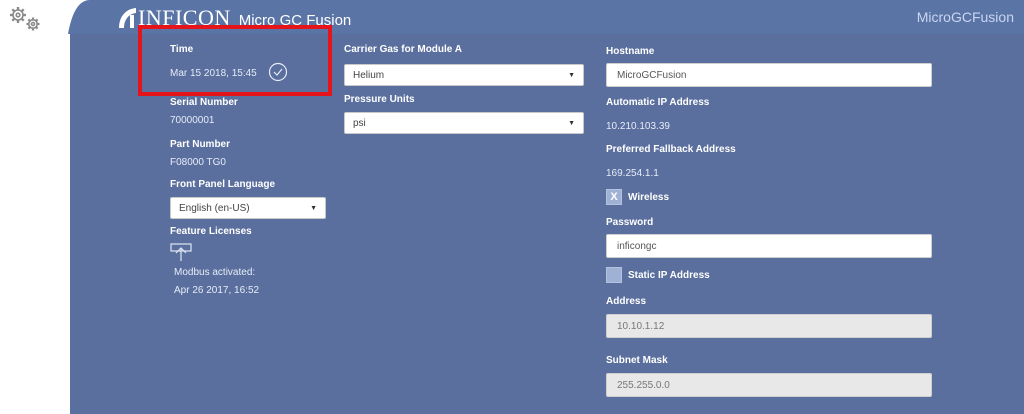 The width and height of the screenshot is (1024, 414). I want to click on serial-number-label: Serial Number, so click(204, 102).